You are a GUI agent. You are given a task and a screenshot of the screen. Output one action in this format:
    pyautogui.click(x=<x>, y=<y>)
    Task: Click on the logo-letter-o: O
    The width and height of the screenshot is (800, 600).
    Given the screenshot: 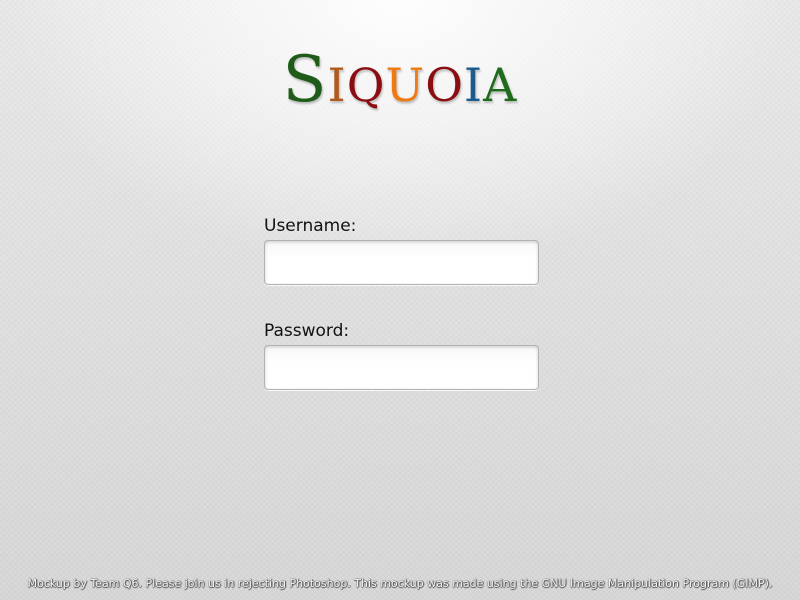 What is the action you would take?
    pyautogui.click(x=444, y=85)
    